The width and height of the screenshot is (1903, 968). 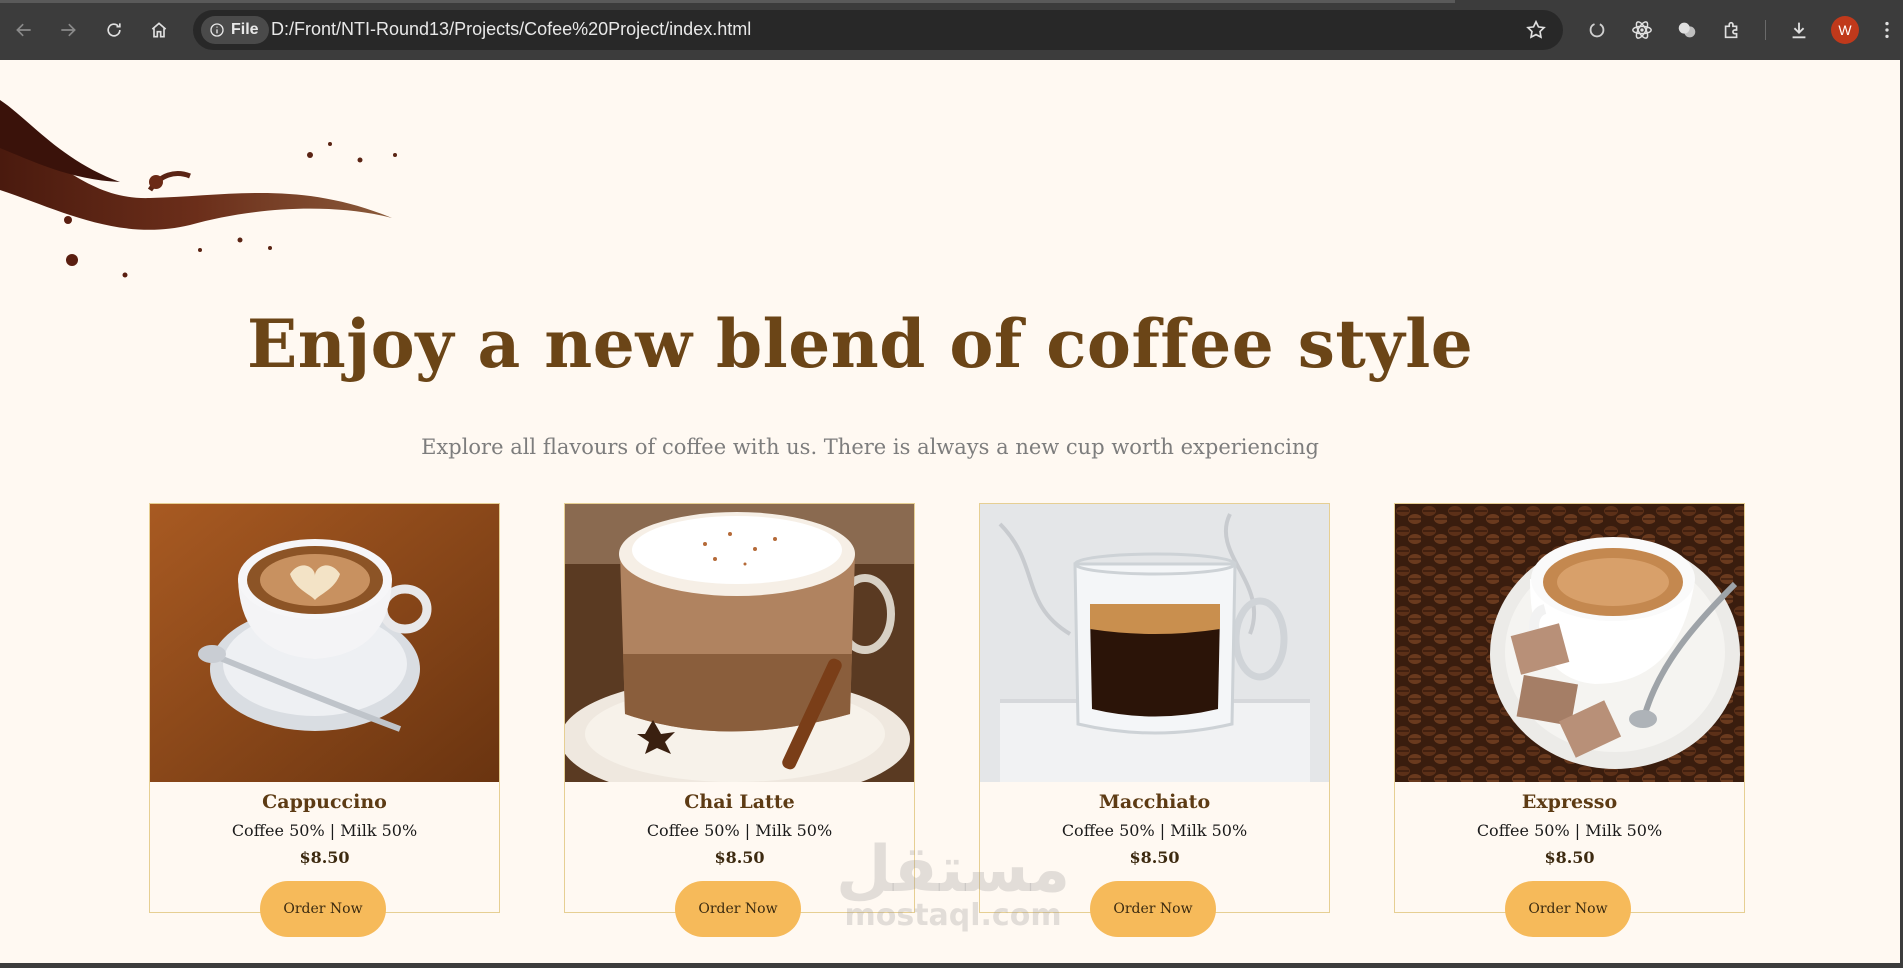 I want to click on kebab-menu-icon, so click(x=1887, y=30).